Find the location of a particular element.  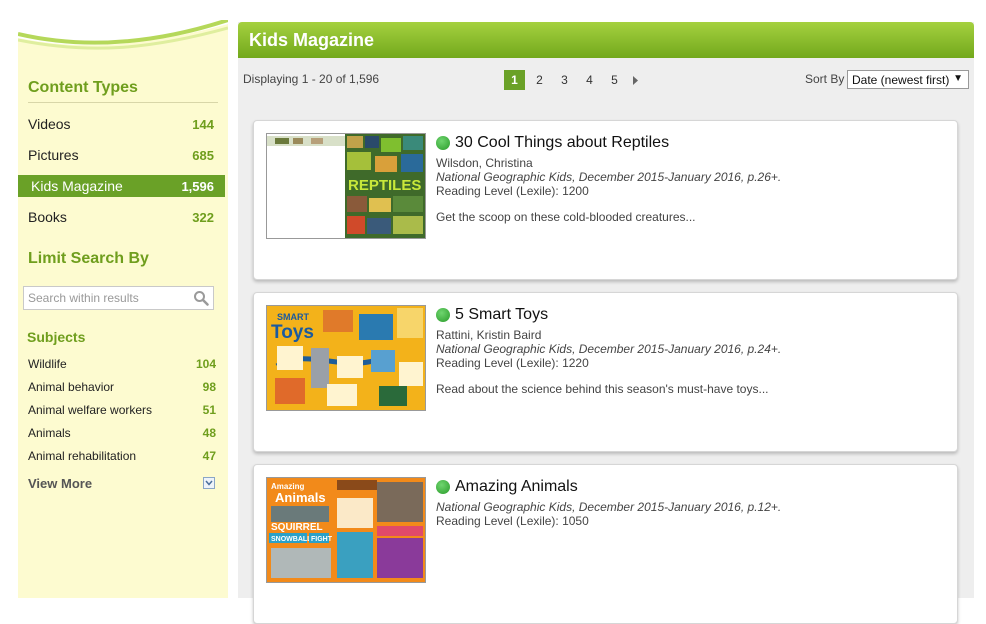

result-reading-level: Reading Level (Lexile): 1220 is located at coordinates (512, 363).